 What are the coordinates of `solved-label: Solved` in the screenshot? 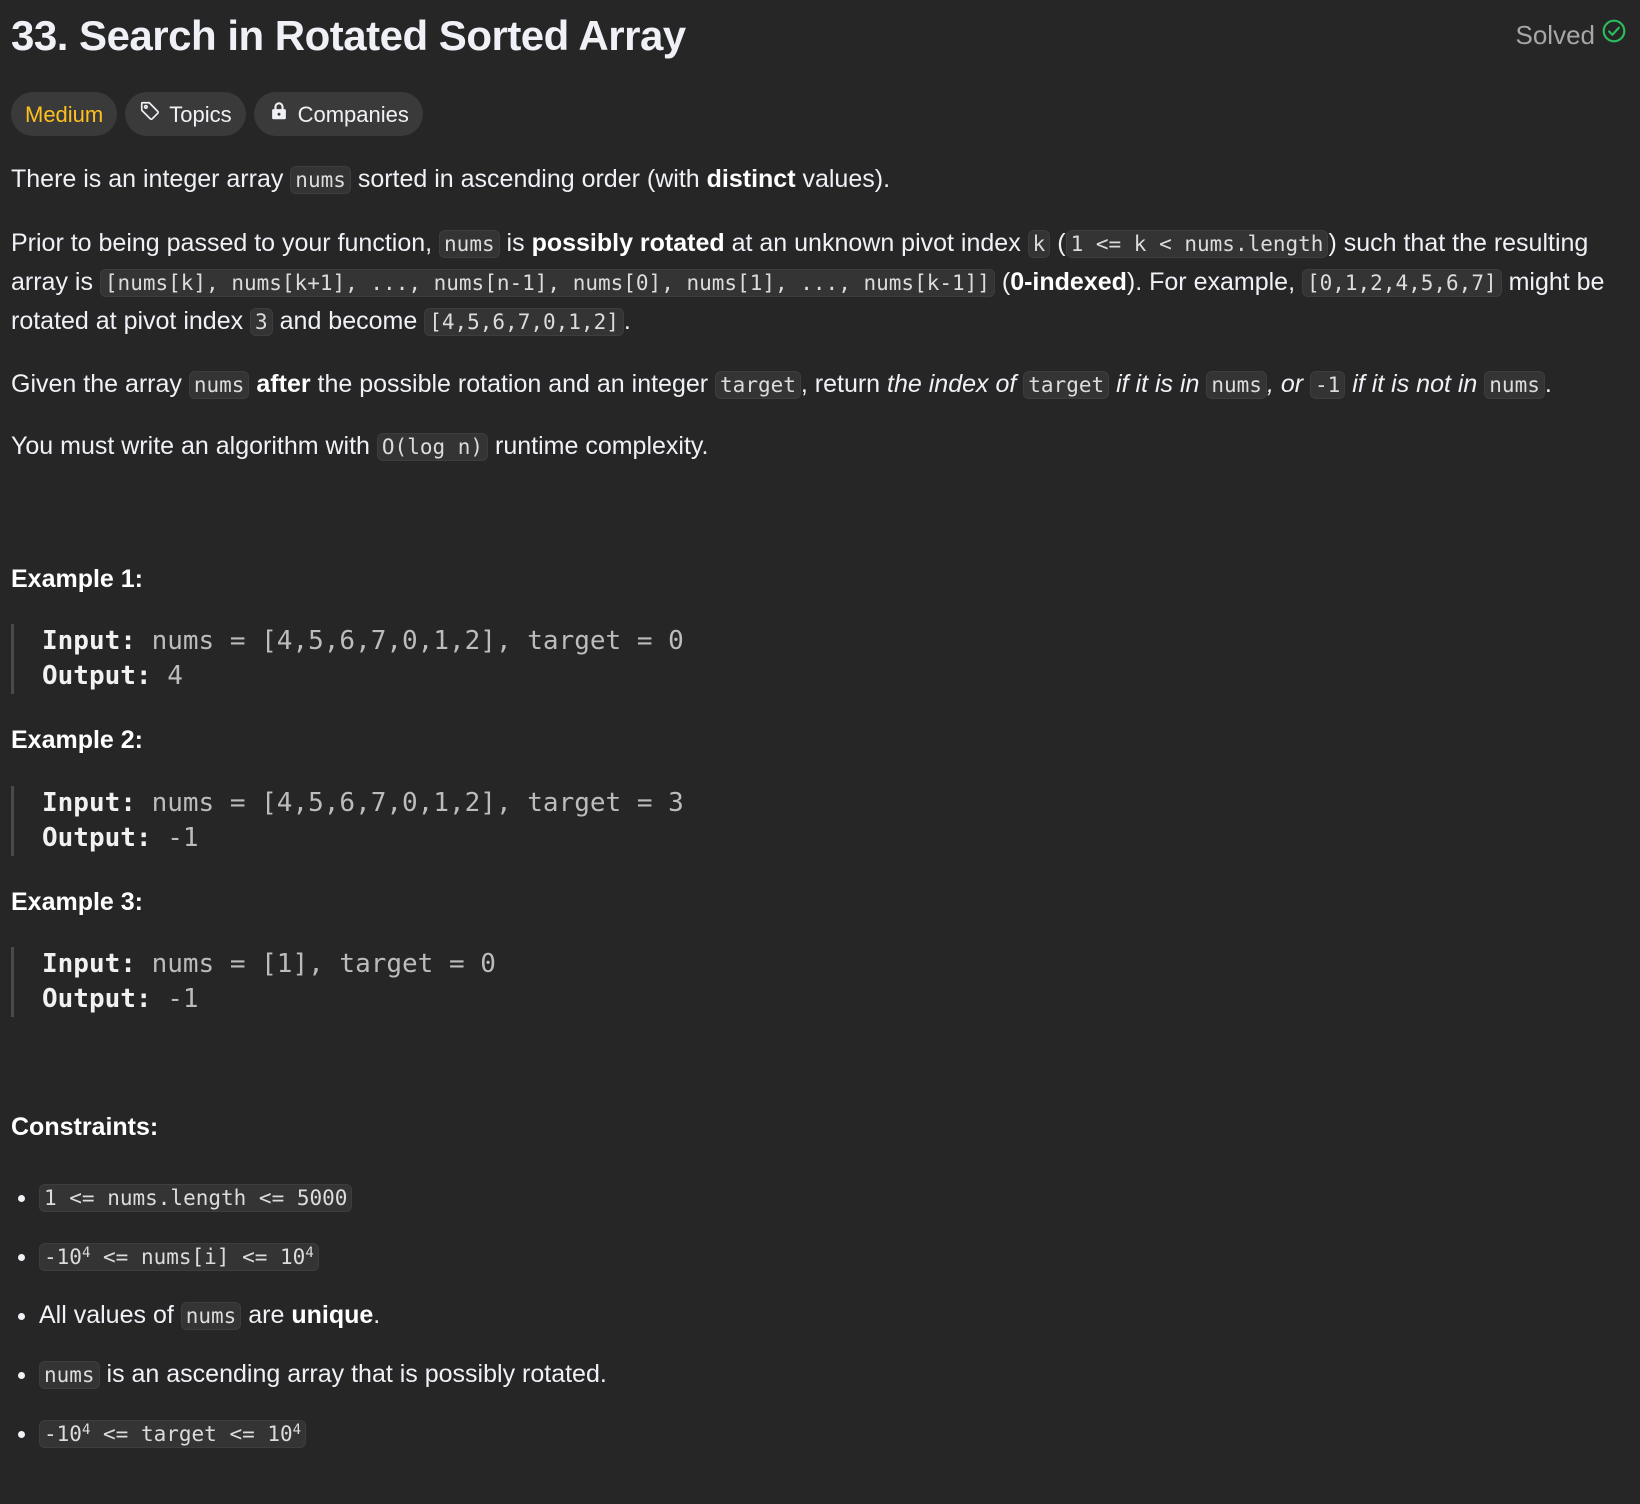 It's located at (1555, 34).